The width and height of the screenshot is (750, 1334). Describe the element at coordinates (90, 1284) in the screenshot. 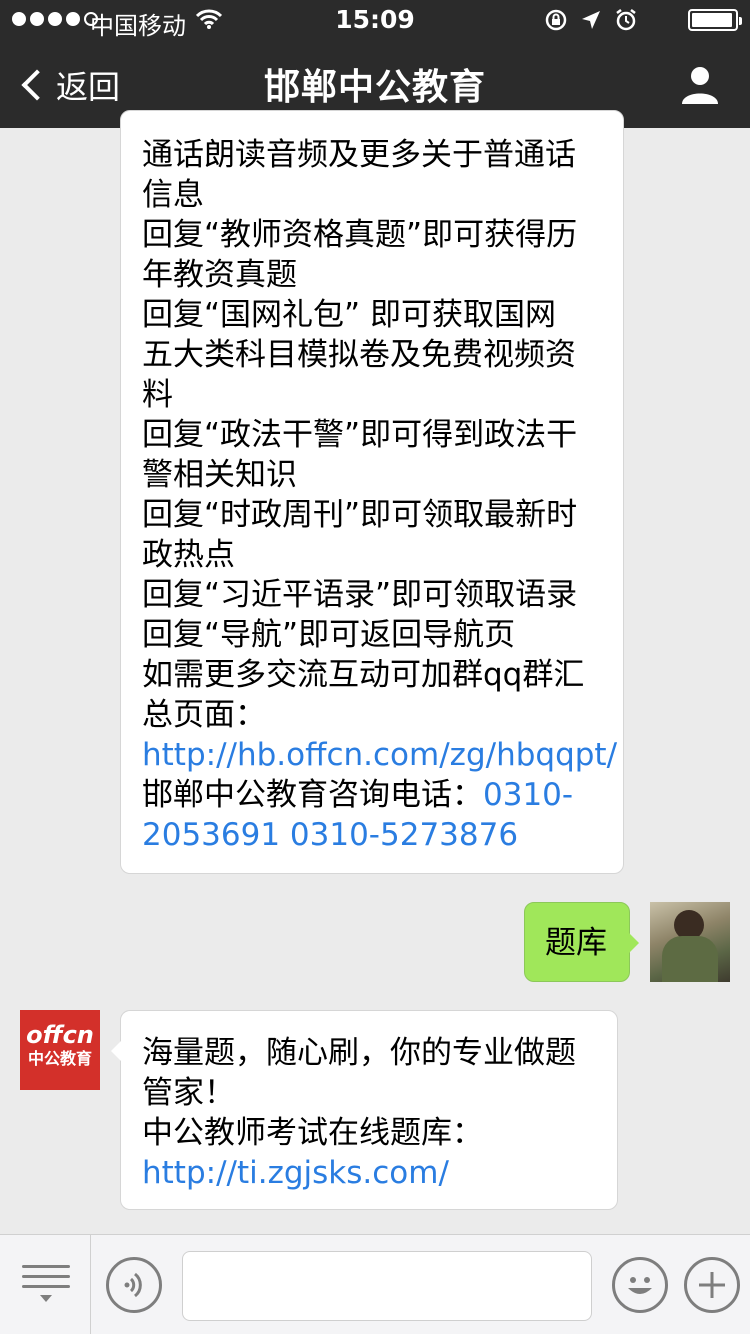

I see `toolbar-divider` at that location.